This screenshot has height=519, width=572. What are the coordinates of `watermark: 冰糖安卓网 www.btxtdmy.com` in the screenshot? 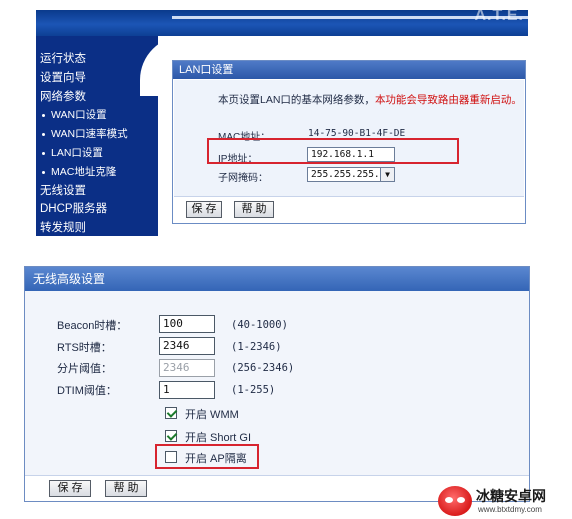 It's located at (505, 501).